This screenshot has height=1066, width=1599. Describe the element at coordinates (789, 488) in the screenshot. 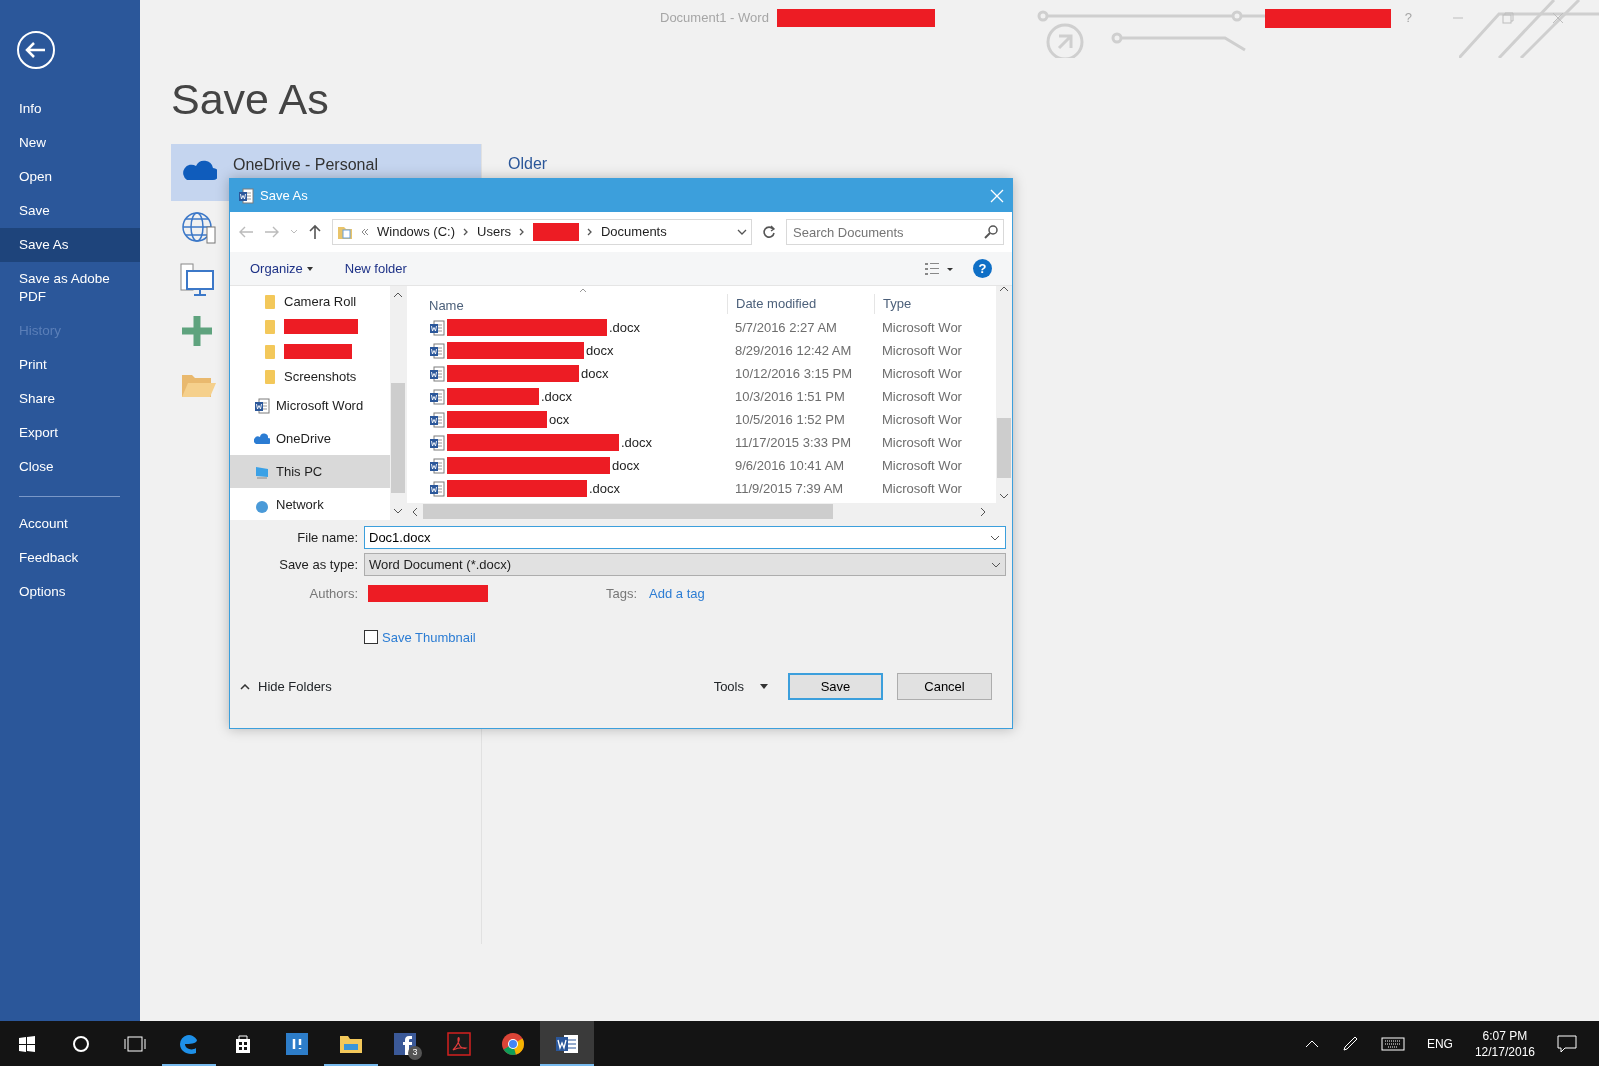

I see `date-cell-text: 11/9/2015 7:39 AM` at that location.